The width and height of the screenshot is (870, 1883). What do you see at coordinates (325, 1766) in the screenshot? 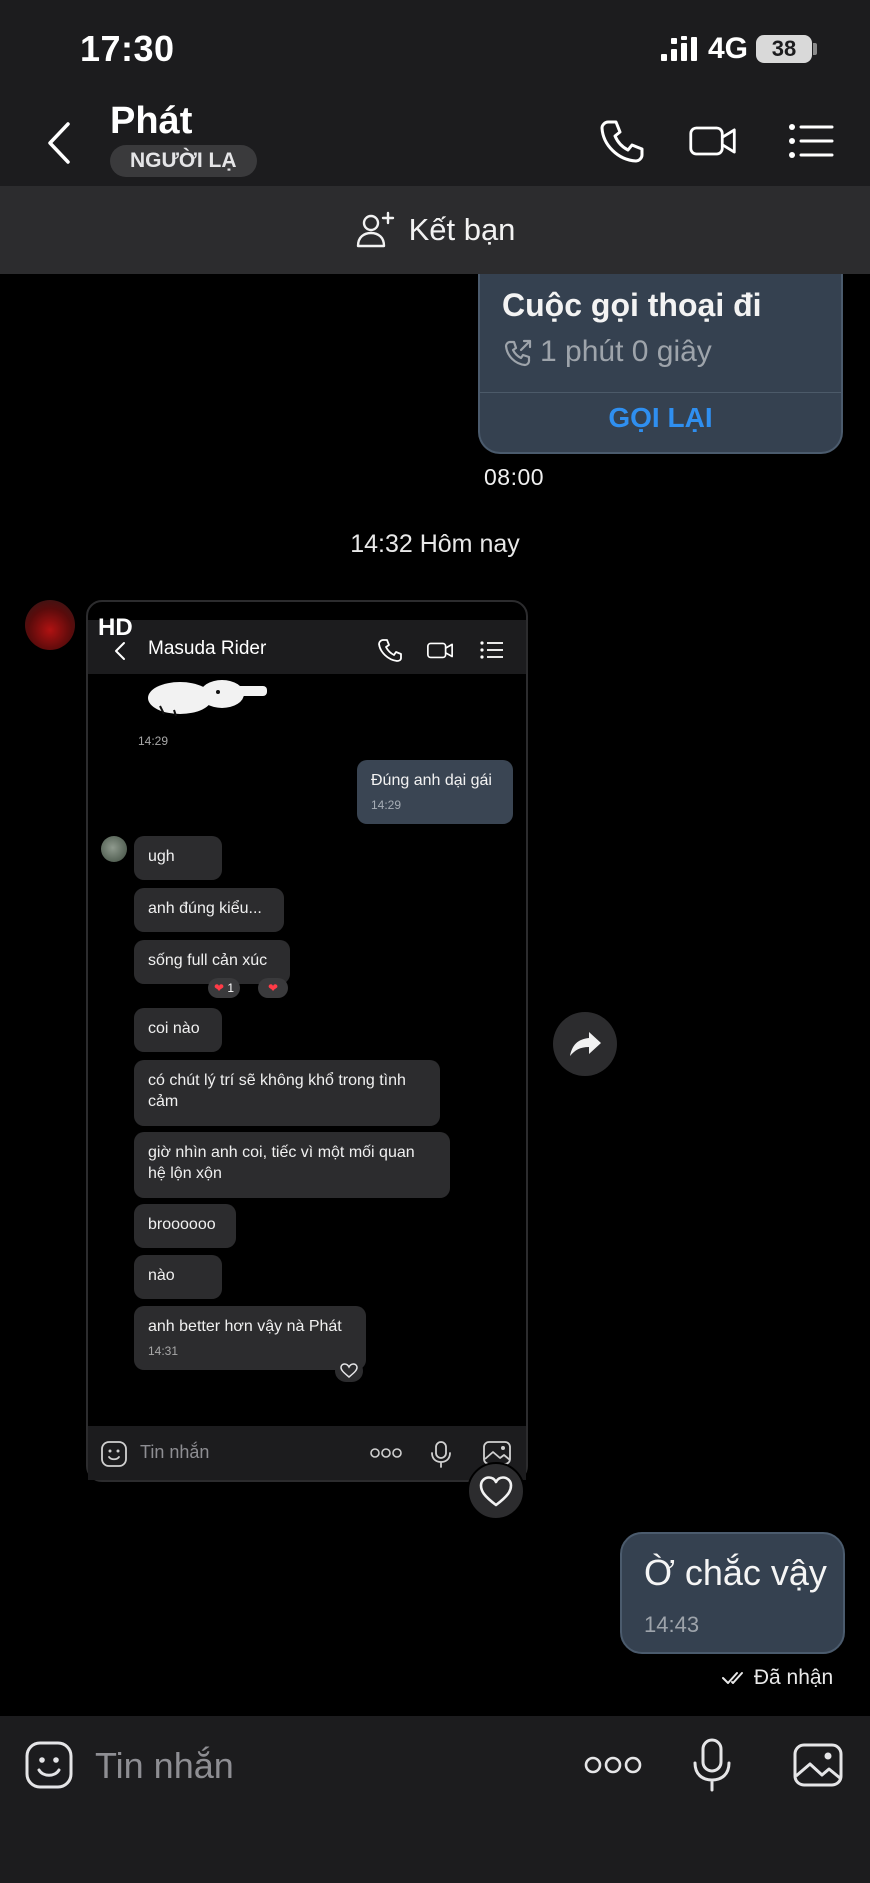
I see `message-input` at bounding box center [325, 1766].